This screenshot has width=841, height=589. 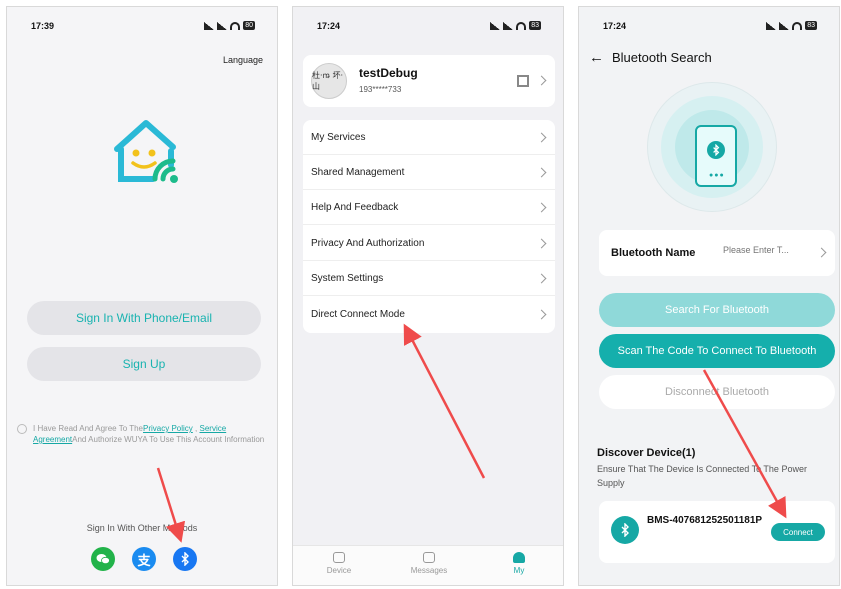 I want to click on sign-in-phone-email-button: Sign In With Phone/Email, so click(x=144, y=318).